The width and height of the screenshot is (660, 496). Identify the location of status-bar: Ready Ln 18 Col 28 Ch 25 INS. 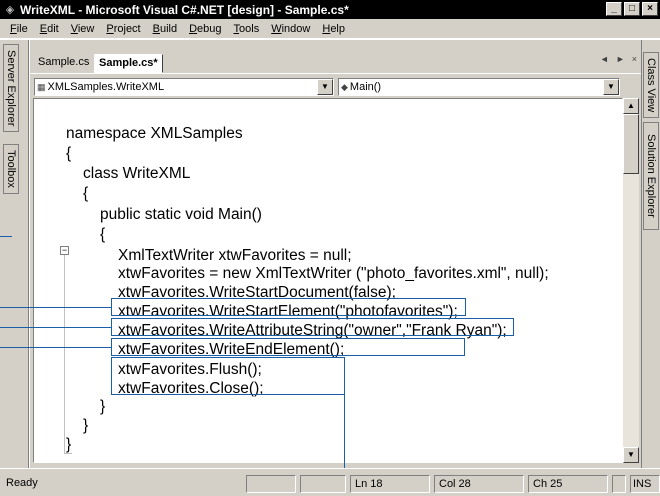
(330, 482).